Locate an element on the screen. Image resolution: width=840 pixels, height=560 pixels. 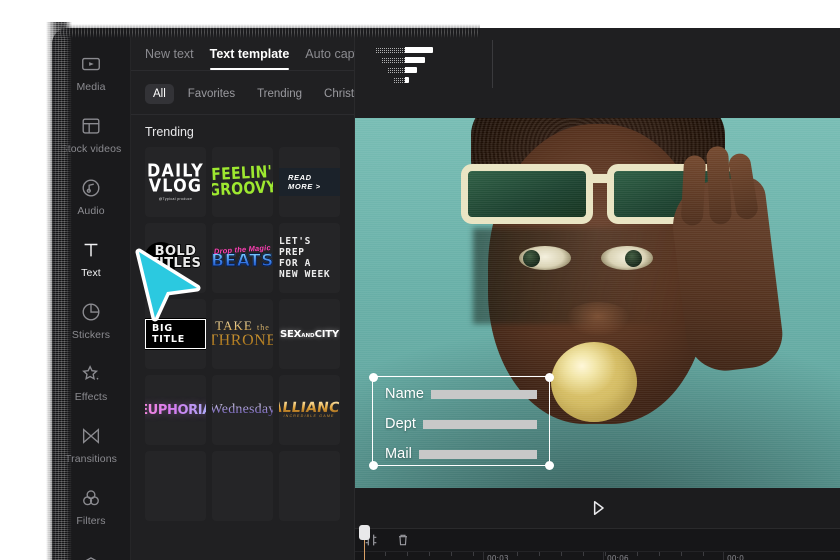
sidebar-item-label: Media is located at coordinates (91, 87).